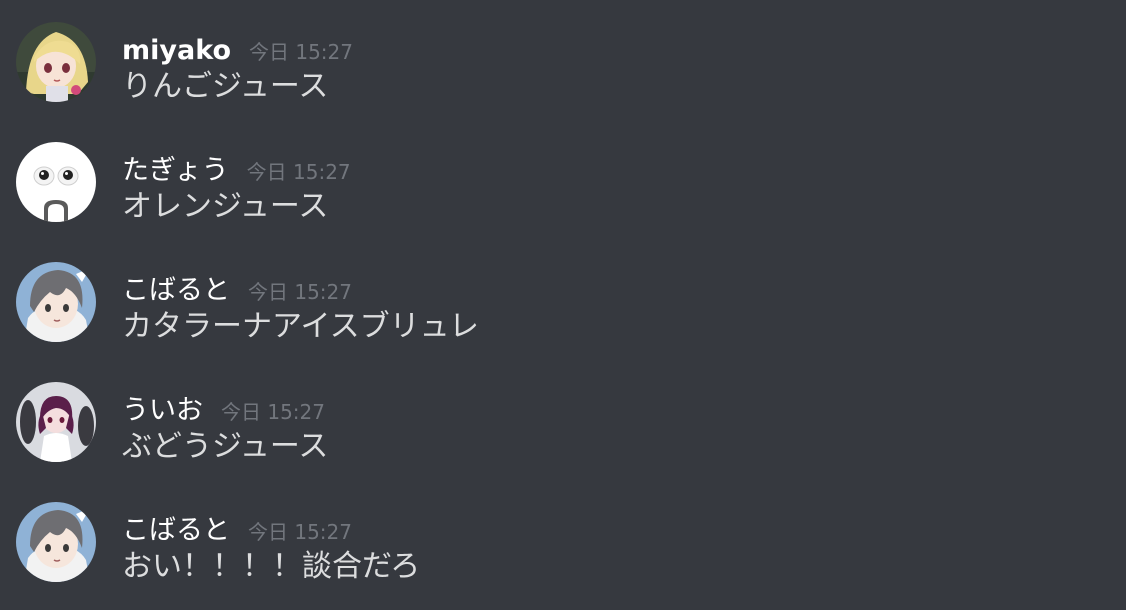 This screenshot has height=610, width=1126. I want to click on googly-eyes-avatar-icon, so click(56, 182).